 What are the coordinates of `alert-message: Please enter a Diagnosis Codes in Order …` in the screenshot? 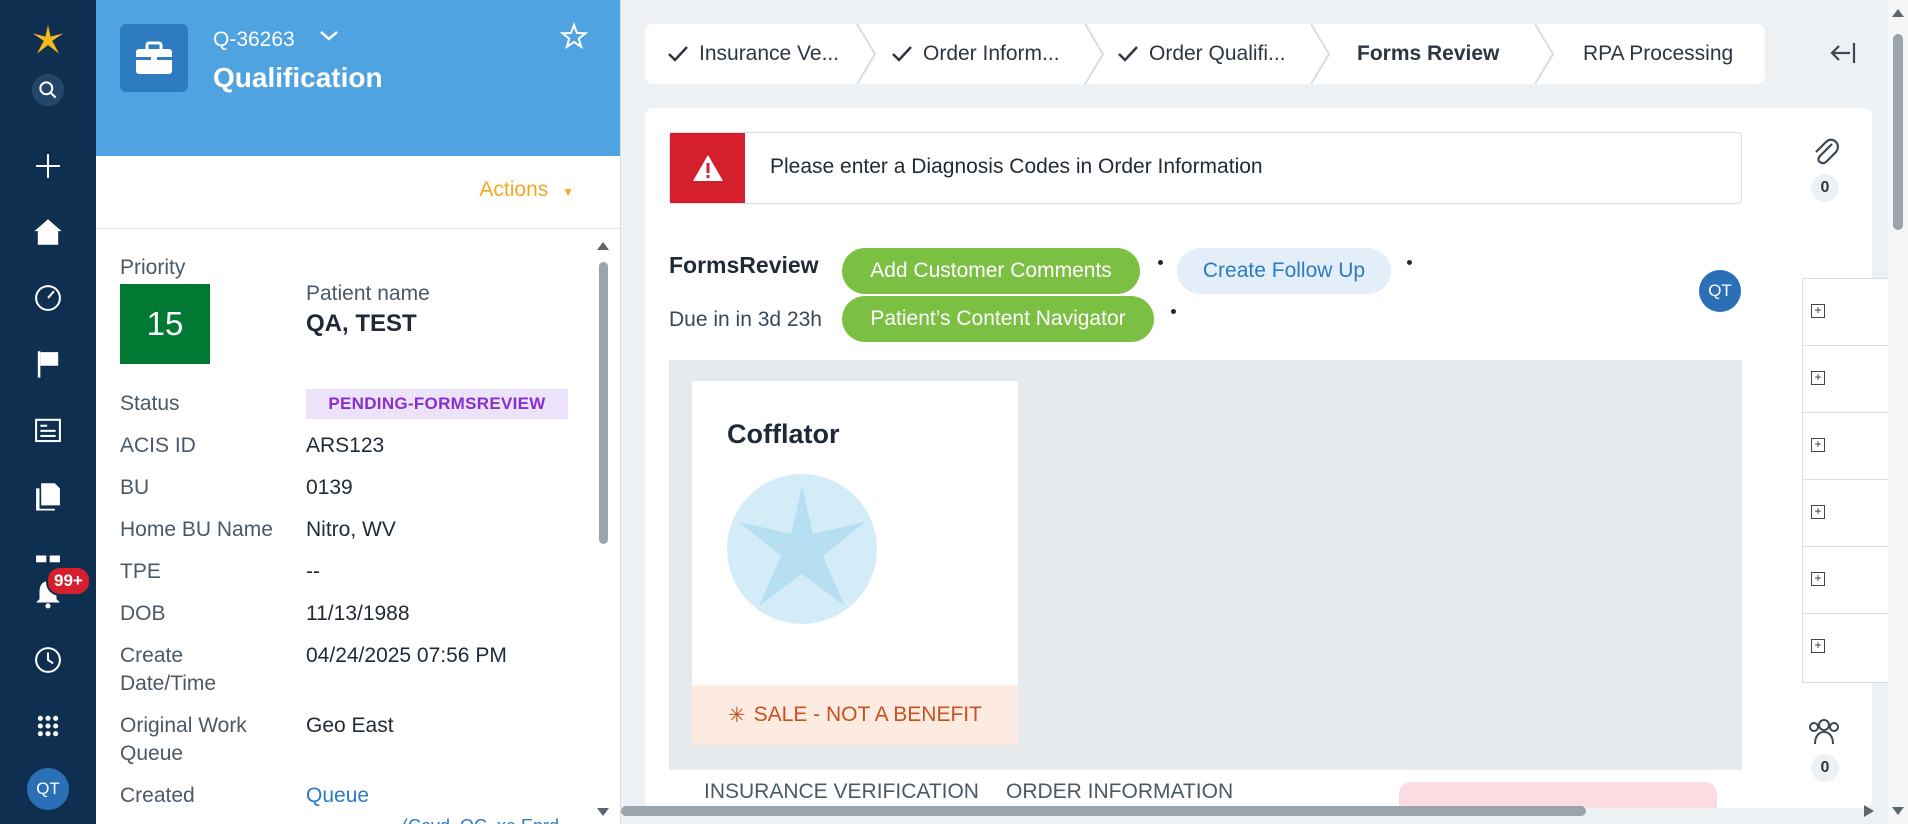 It's located at (1016, 166).